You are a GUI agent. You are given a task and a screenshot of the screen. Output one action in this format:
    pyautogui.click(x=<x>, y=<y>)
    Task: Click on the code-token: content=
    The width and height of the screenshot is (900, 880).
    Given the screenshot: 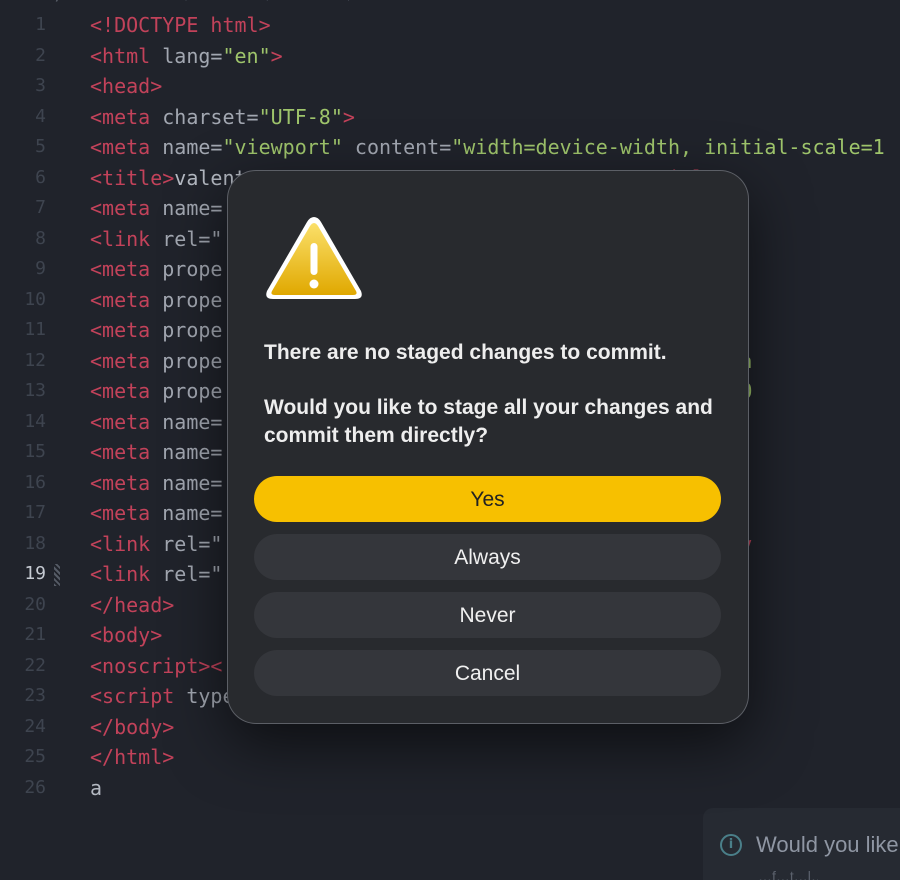 What is the action you would take?
    pyautogui.click(x=403, y=147)
    